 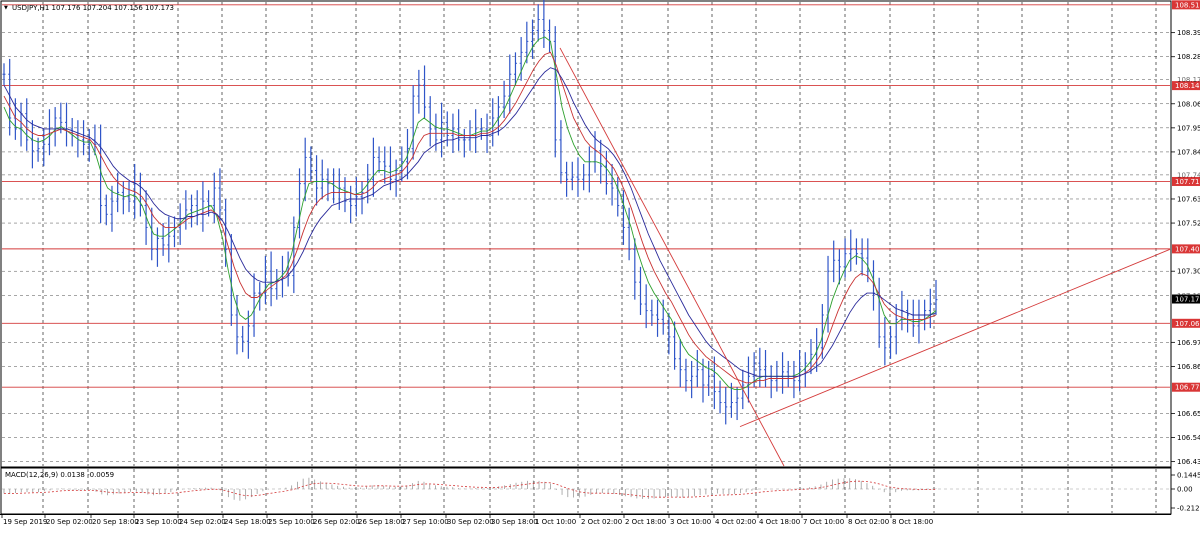 What do you see at coordinates (1188, 272) in the screenshot?
I see `price-label: 107.300` at bounding box center [1188, 272].